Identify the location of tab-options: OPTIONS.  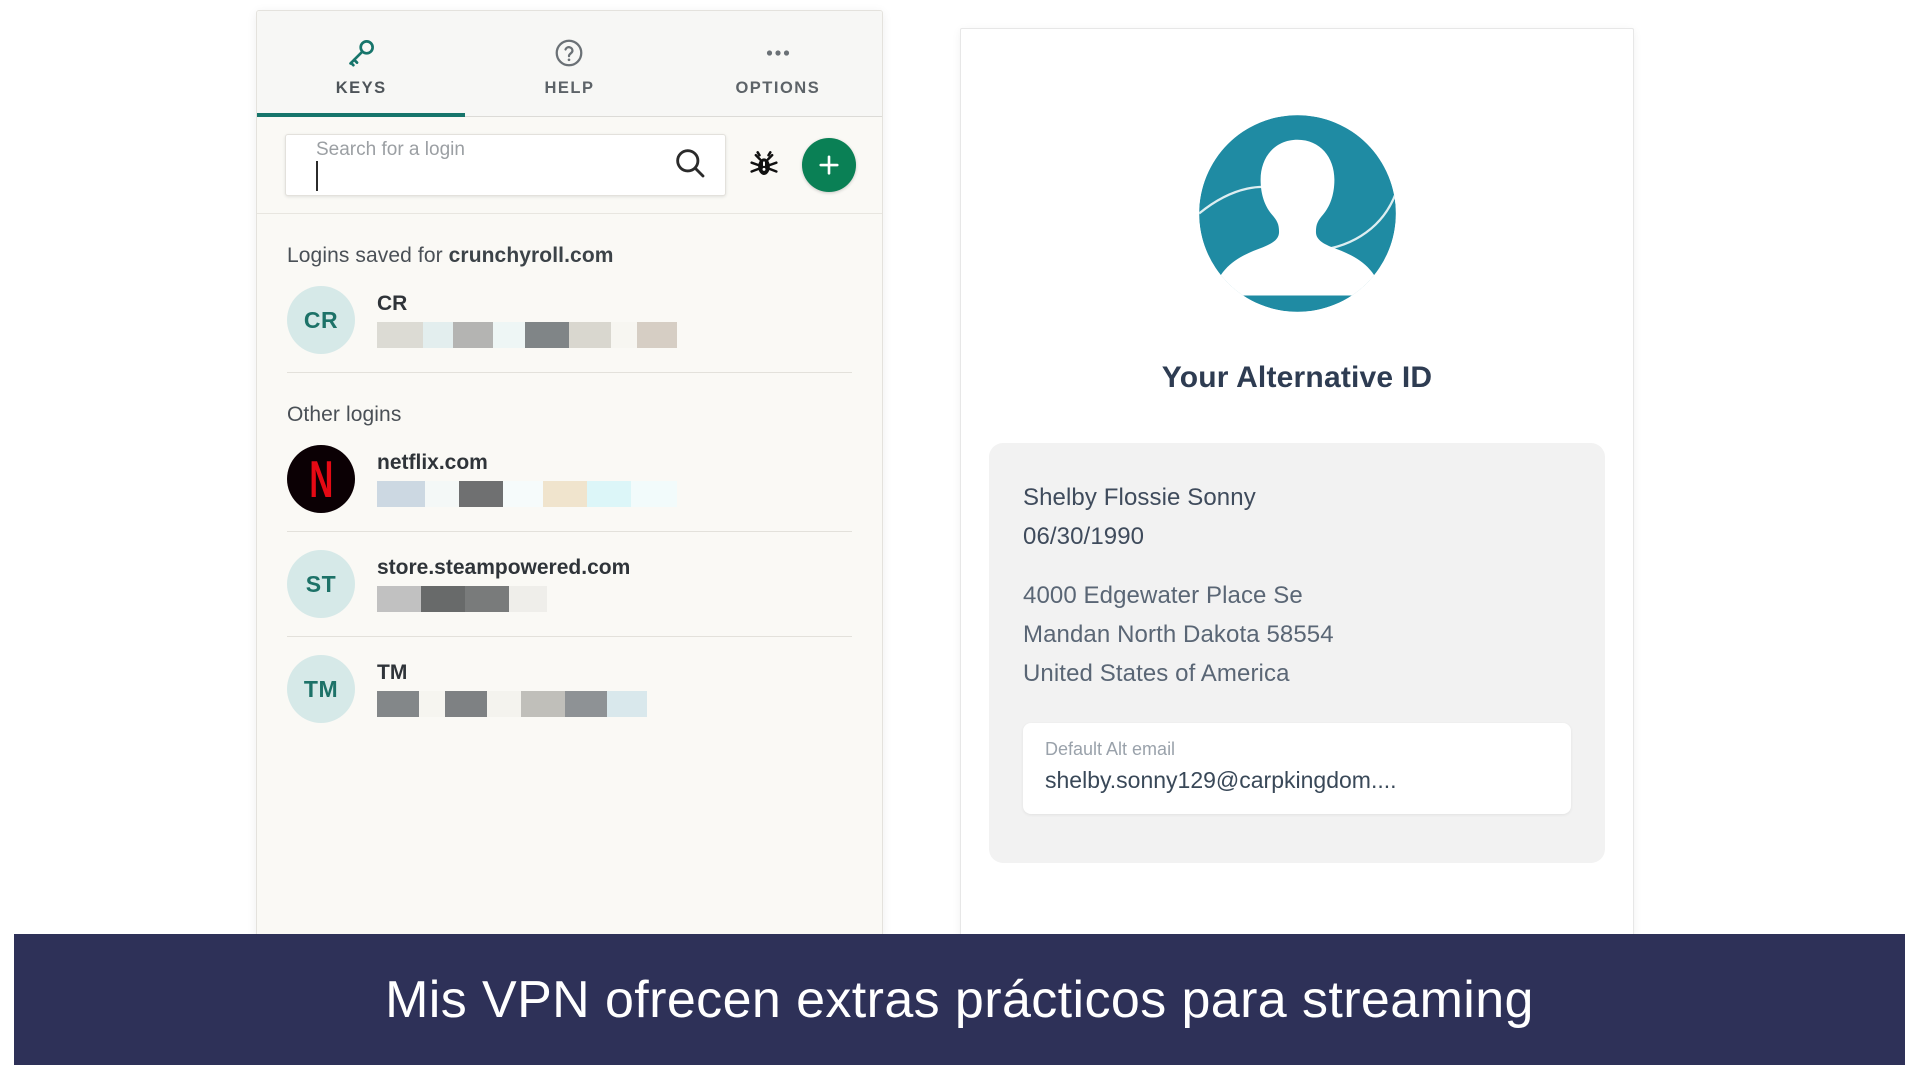
(778, 63).